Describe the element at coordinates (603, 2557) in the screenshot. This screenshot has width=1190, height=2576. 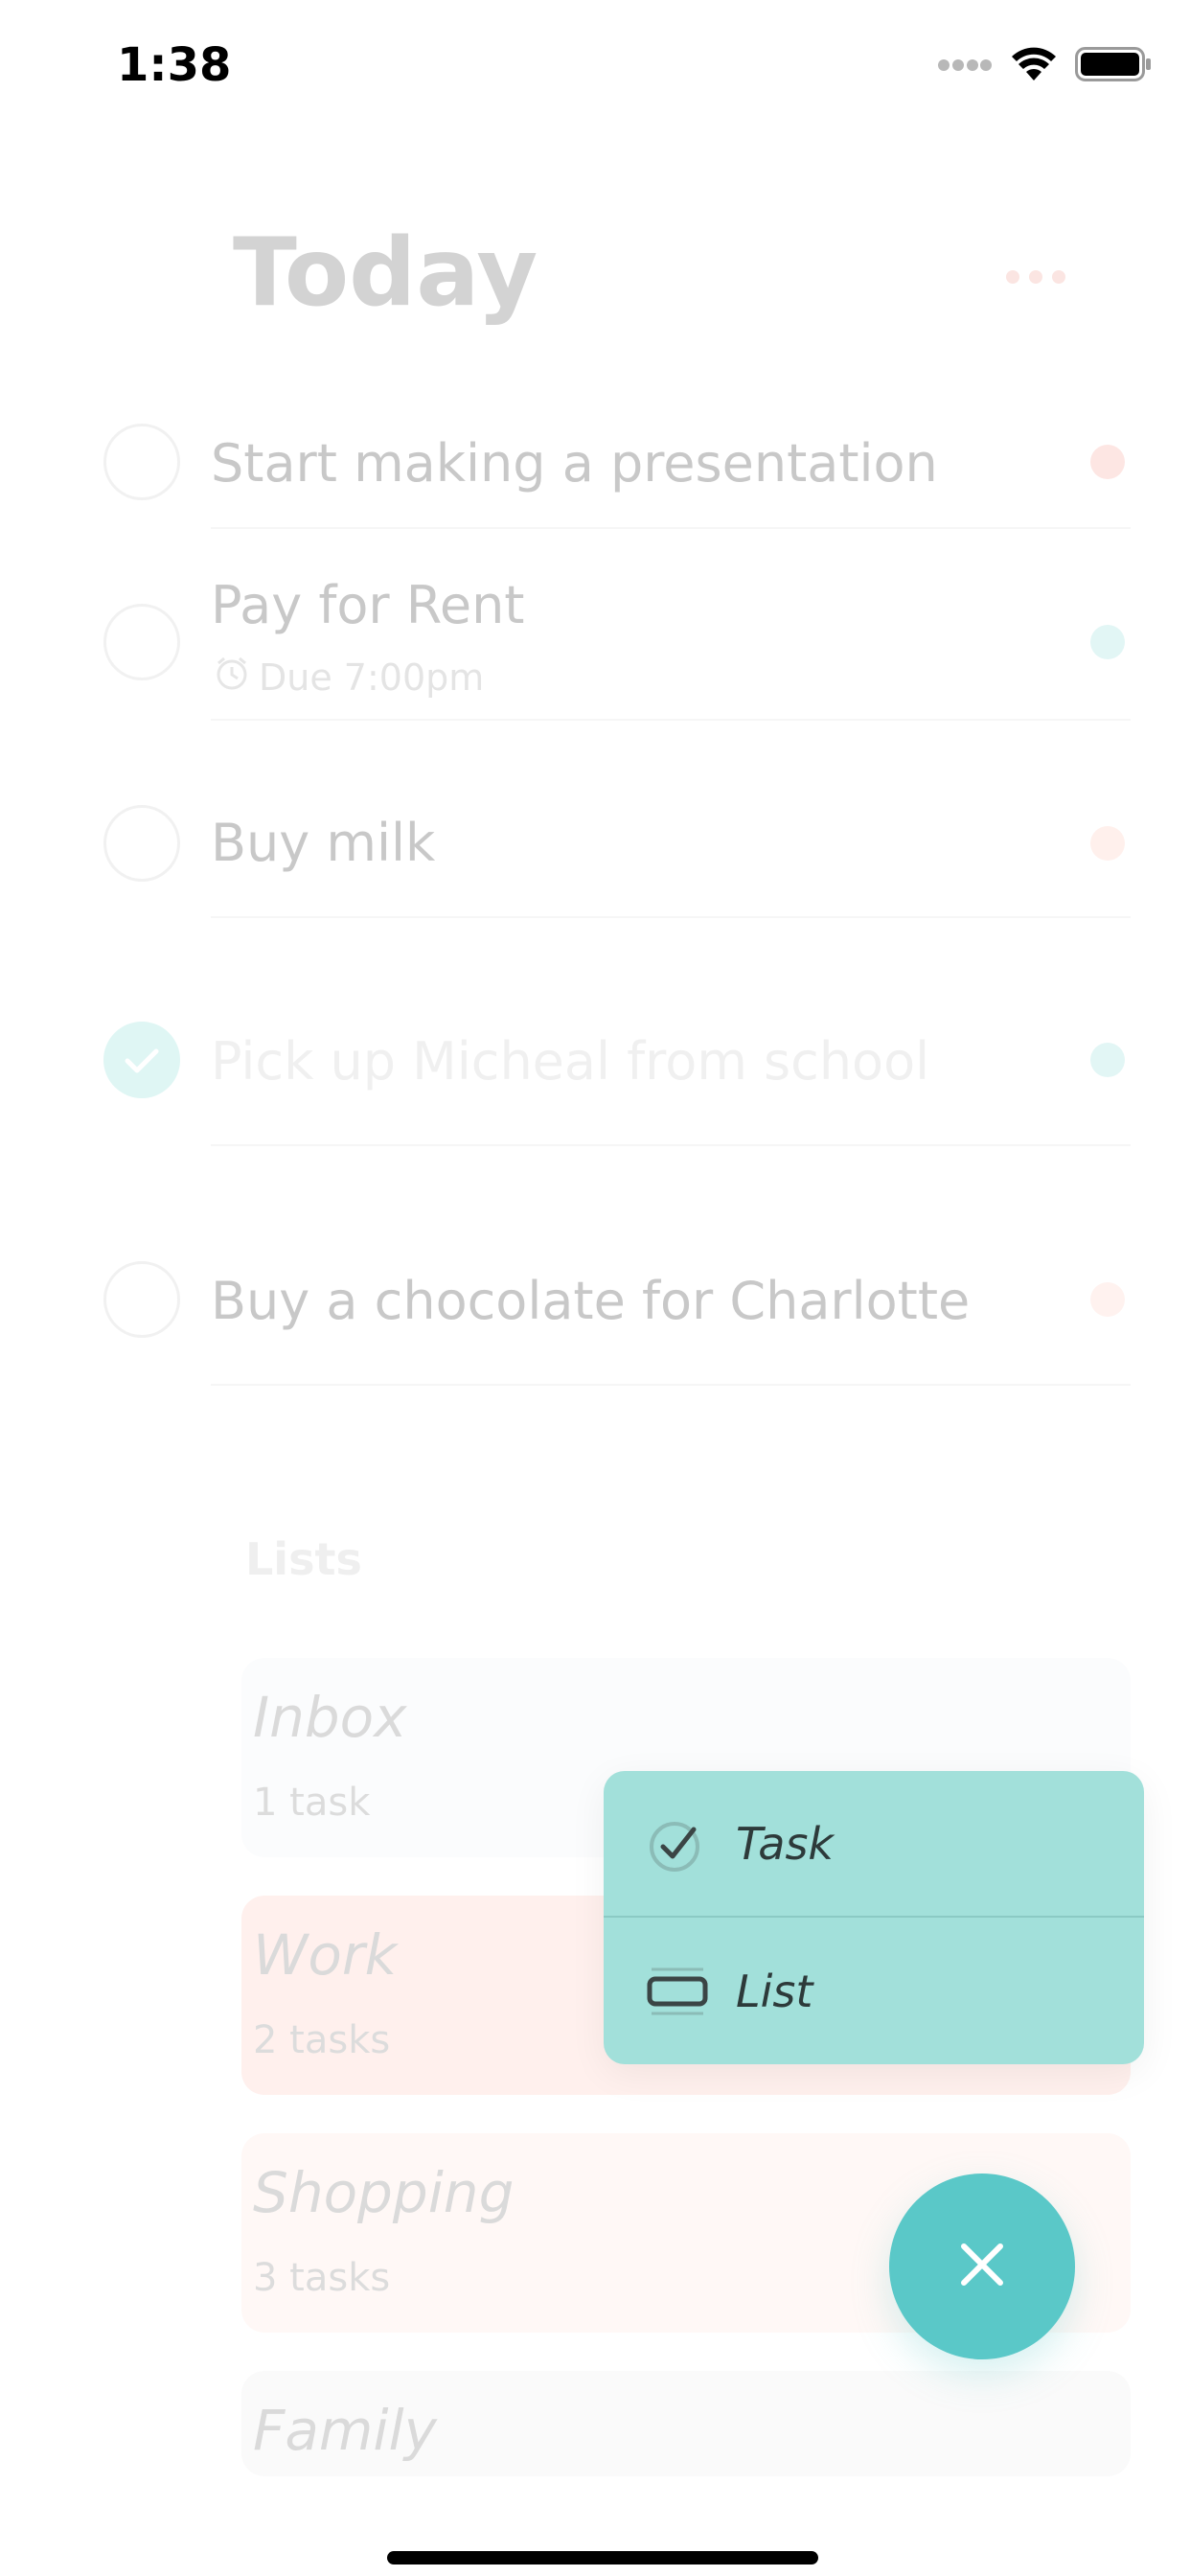
I see `home-indicator` at that location.